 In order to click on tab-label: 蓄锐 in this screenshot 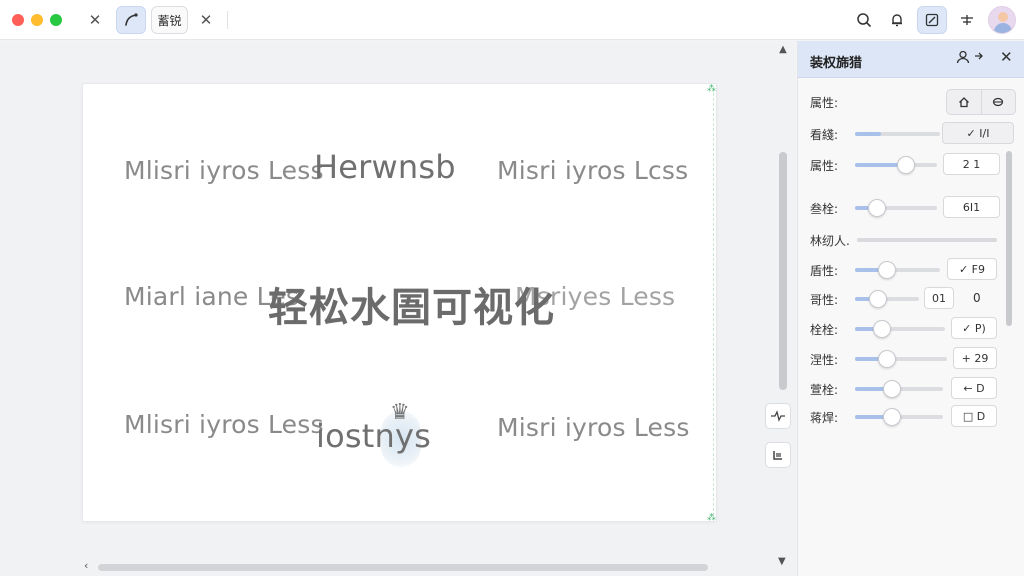, I will do `click(169, 20)`.